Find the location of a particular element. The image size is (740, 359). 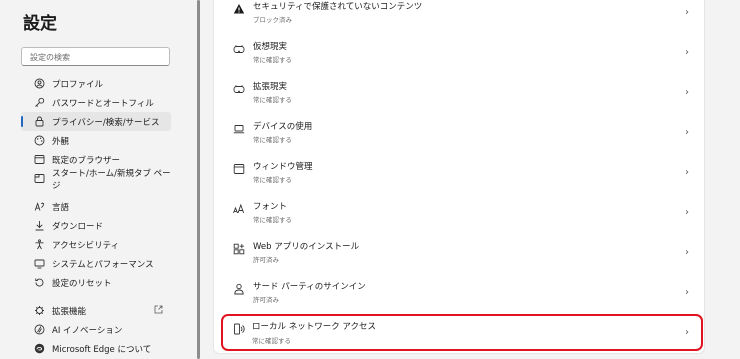

sidebar-item-label: 設定のリセット is located at coordinates (82, 283).